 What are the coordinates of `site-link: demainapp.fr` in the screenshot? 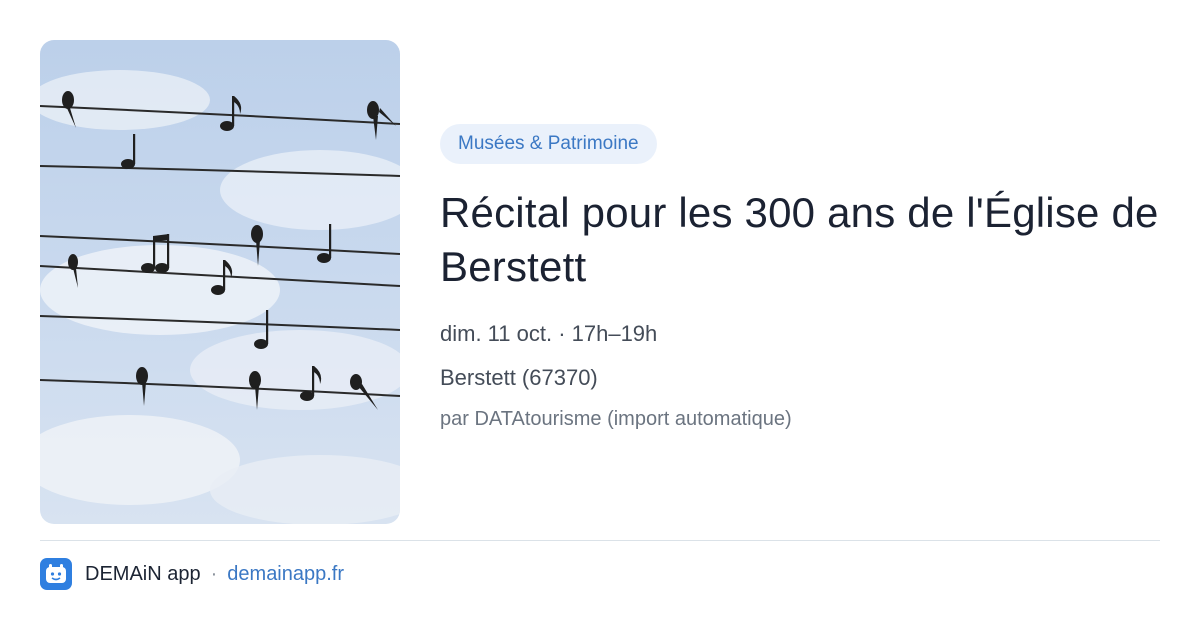 It's located at (285, 574).